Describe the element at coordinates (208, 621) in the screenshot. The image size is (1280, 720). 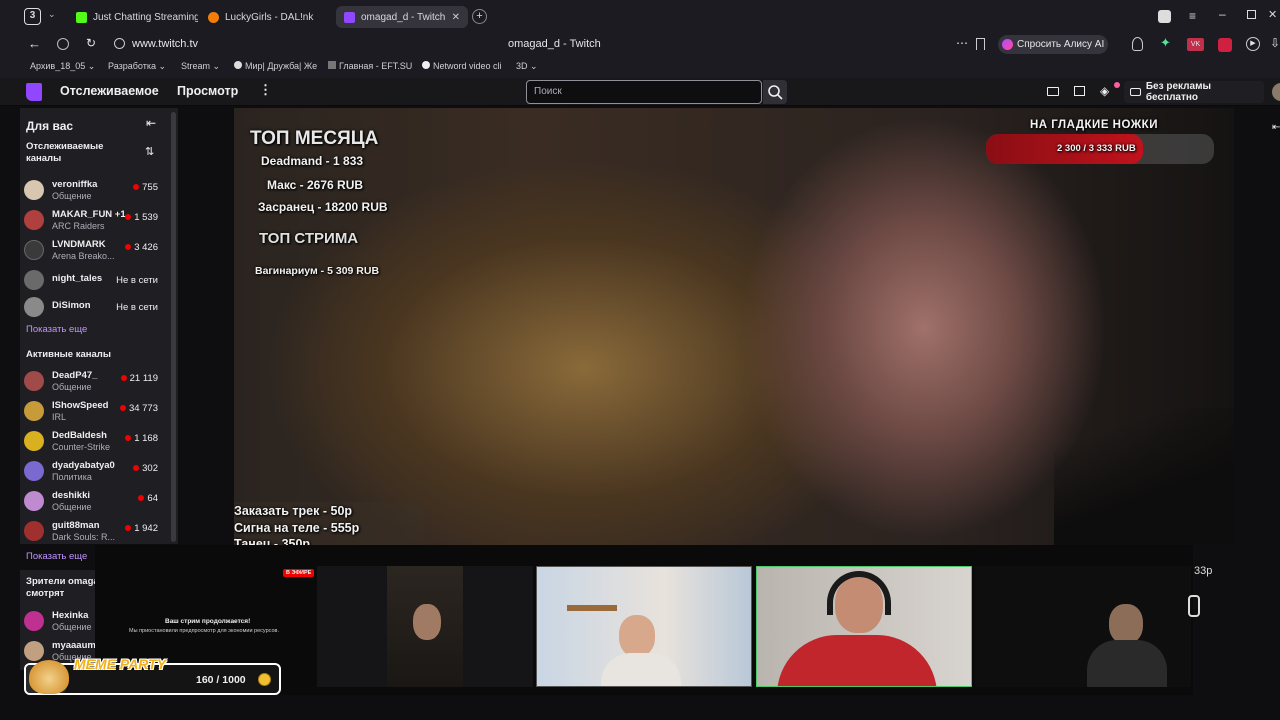
I see `preview-paused-title: Ваш стрим продолжается!` at that location.